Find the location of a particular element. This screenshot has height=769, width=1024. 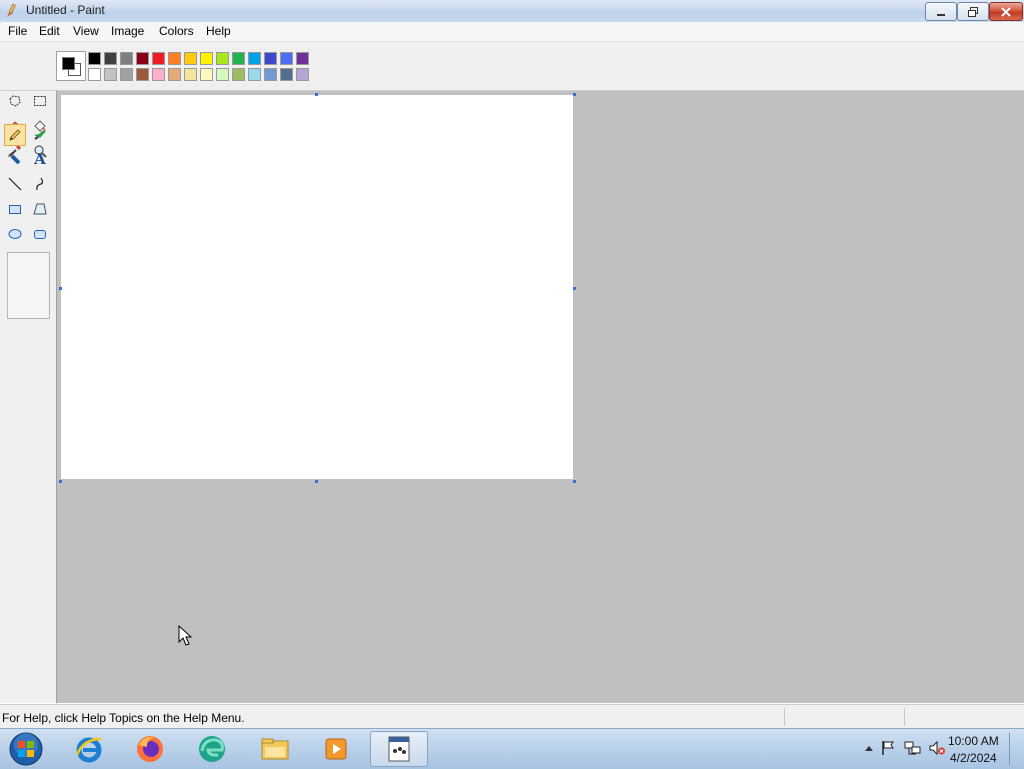

window-title: Untitled - Paint is located at coordinates (65, 10).